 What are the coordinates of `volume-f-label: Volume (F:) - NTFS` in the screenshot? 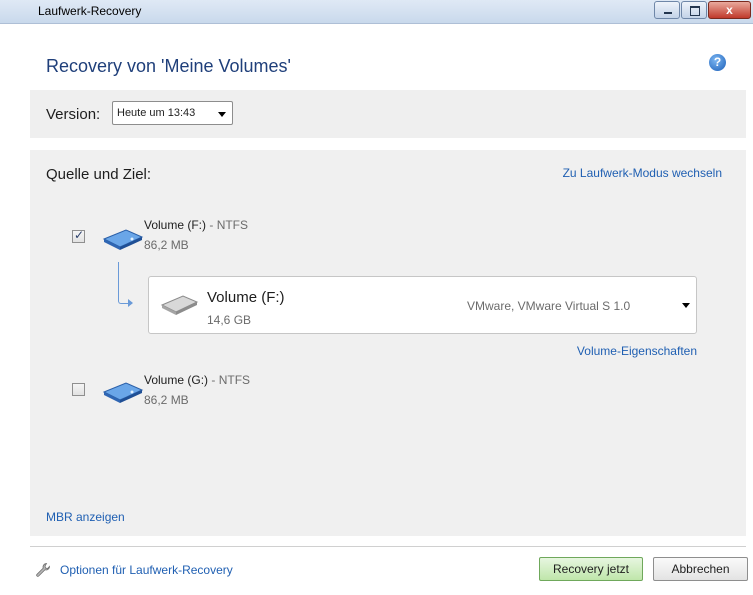 It's located at (196, 225).